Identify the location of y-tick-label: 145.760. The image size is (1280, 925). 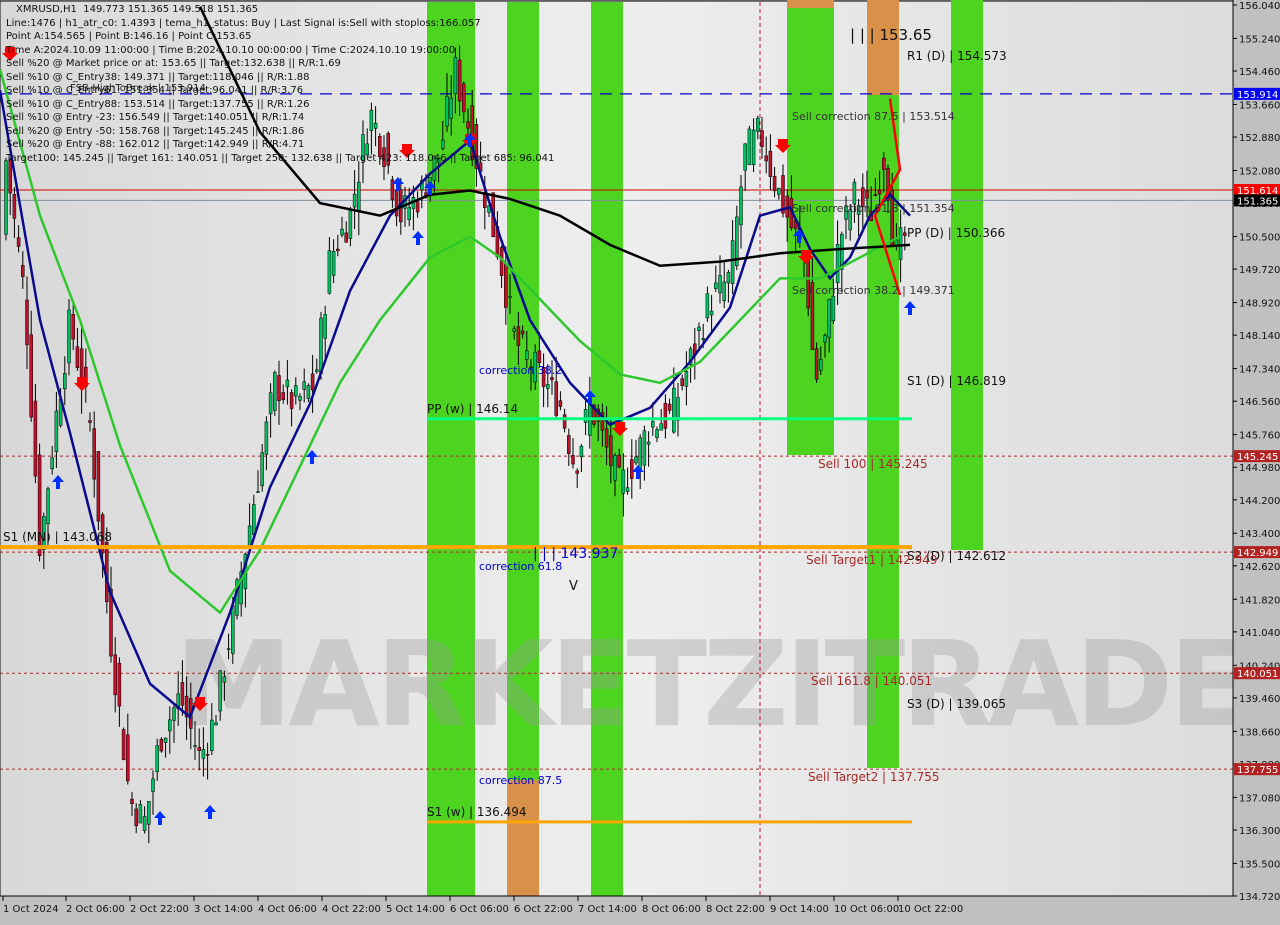
(1259, 436).